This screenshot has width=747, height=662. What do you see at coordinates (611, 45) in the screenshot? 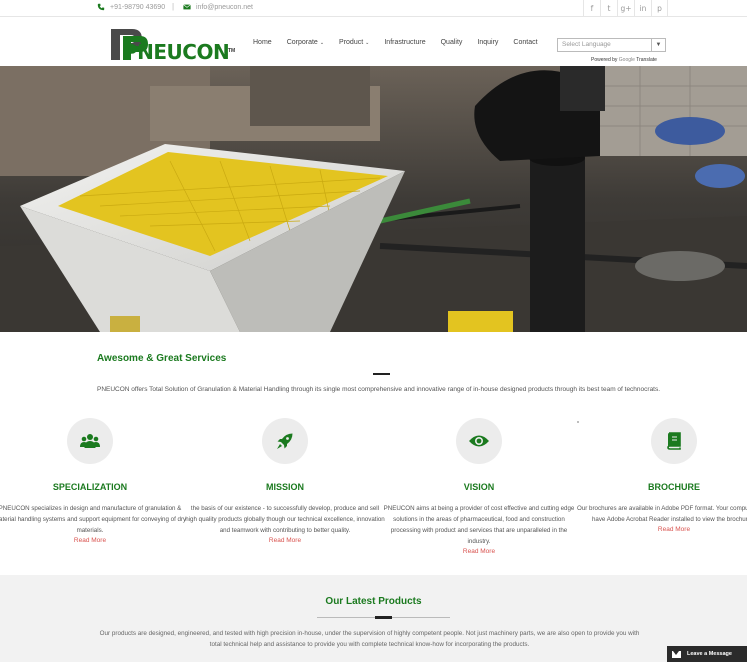
I see `language-select: Select Language ▼` at bounding box center [611, 45].